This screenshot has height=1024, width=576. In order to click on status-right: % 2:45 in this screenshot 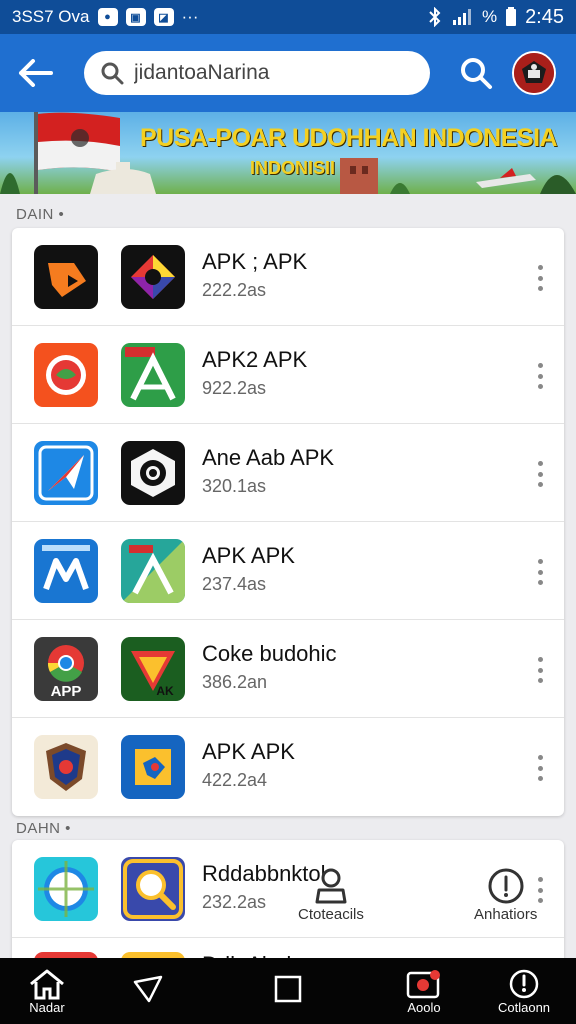, I will do `click(495, 17)`.